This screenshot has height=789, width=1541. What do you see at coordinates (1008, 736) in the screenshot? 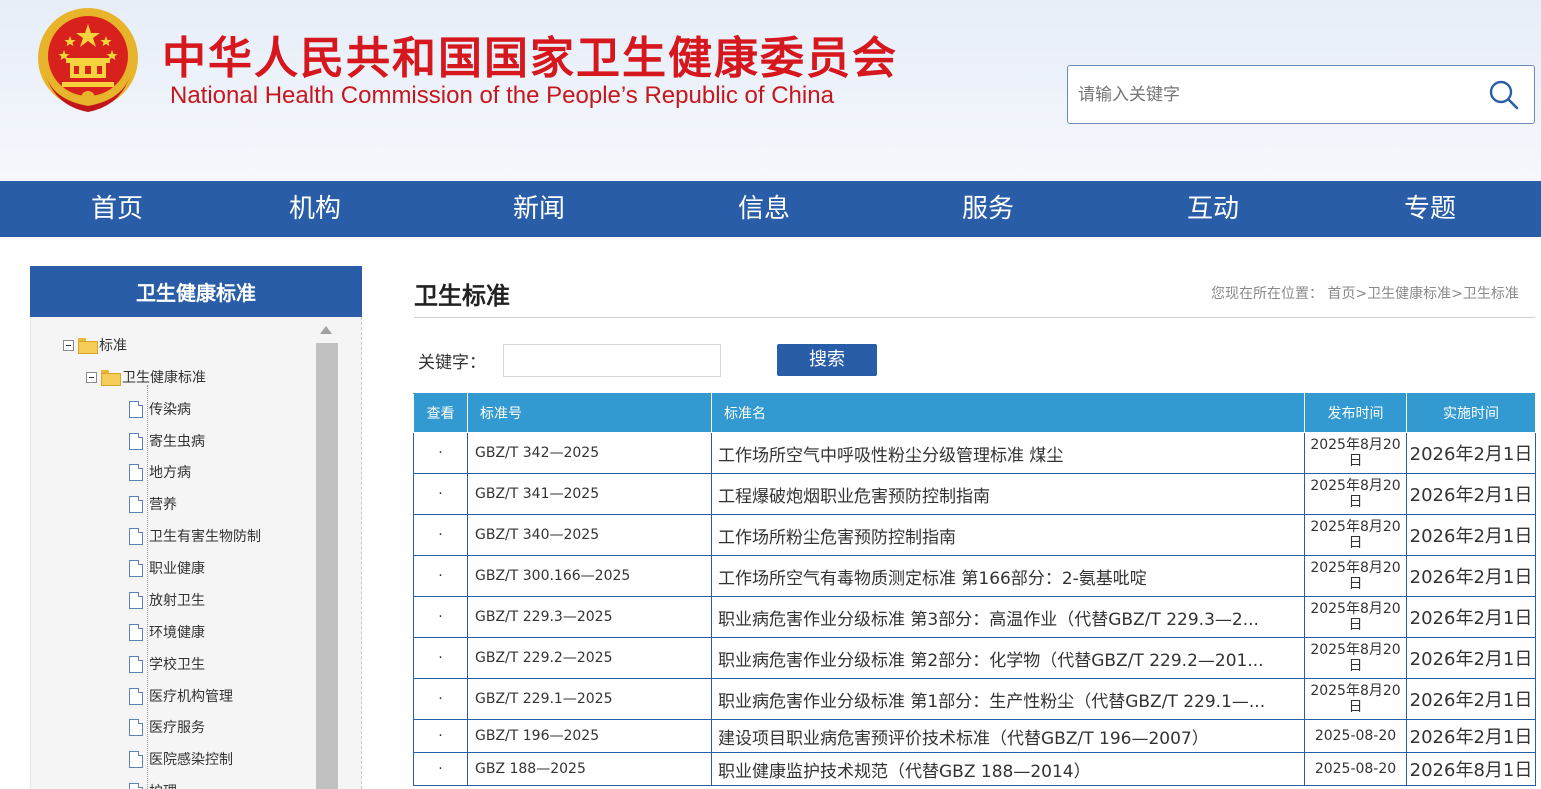
I see `standard-name-link: 建设项目职业病危害预评价技术标准（代替GBZ/T 196—2007）` at bounding box center [1008, 736].